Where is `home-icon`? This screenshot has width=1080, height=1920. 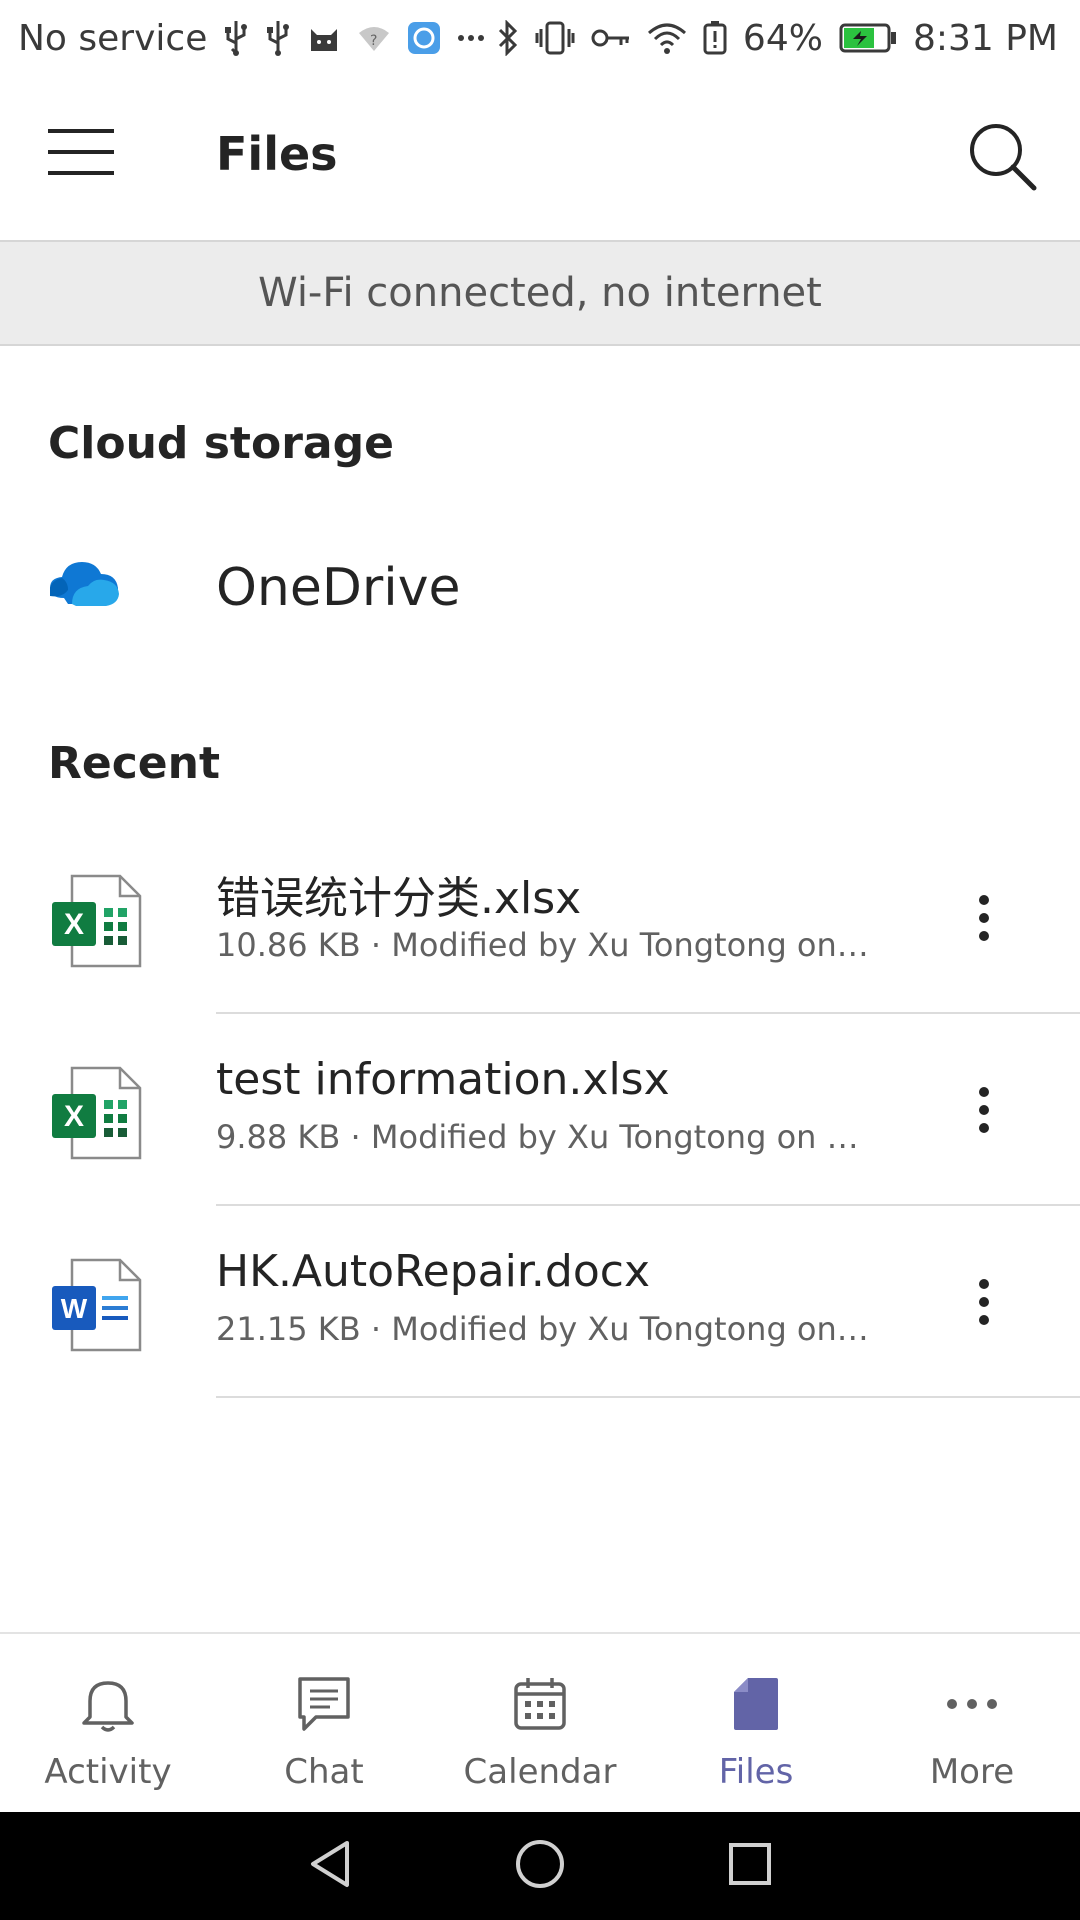 home-icon is located at coordinates (540, 1866).